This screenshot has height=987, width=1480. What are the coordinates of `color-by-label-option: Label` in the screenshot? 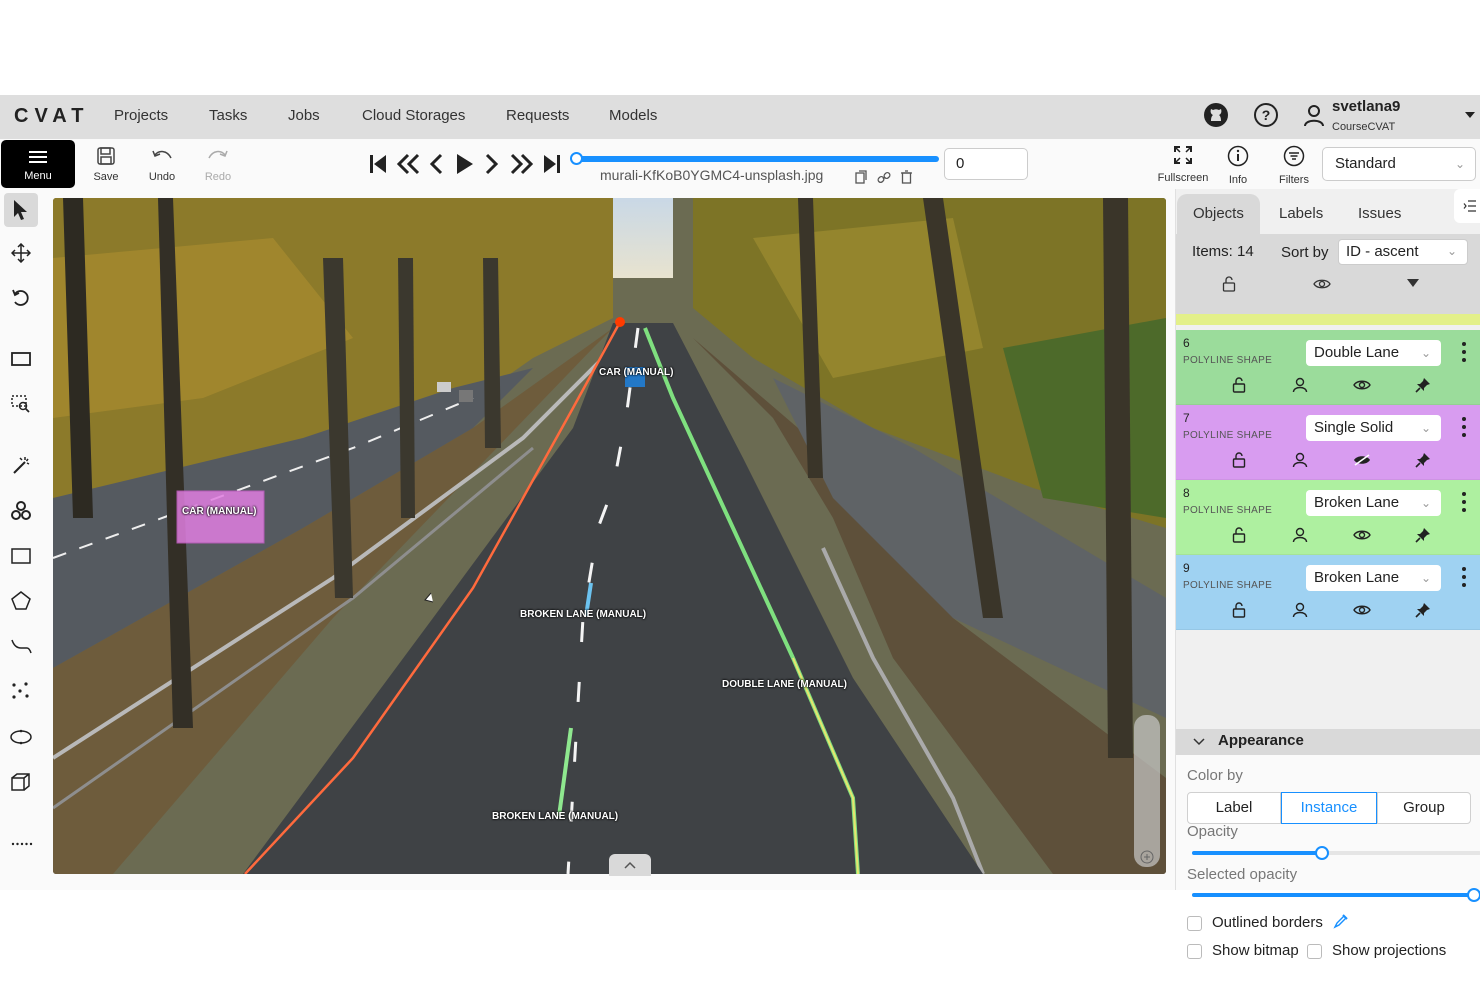 It's located at (1234, 808).